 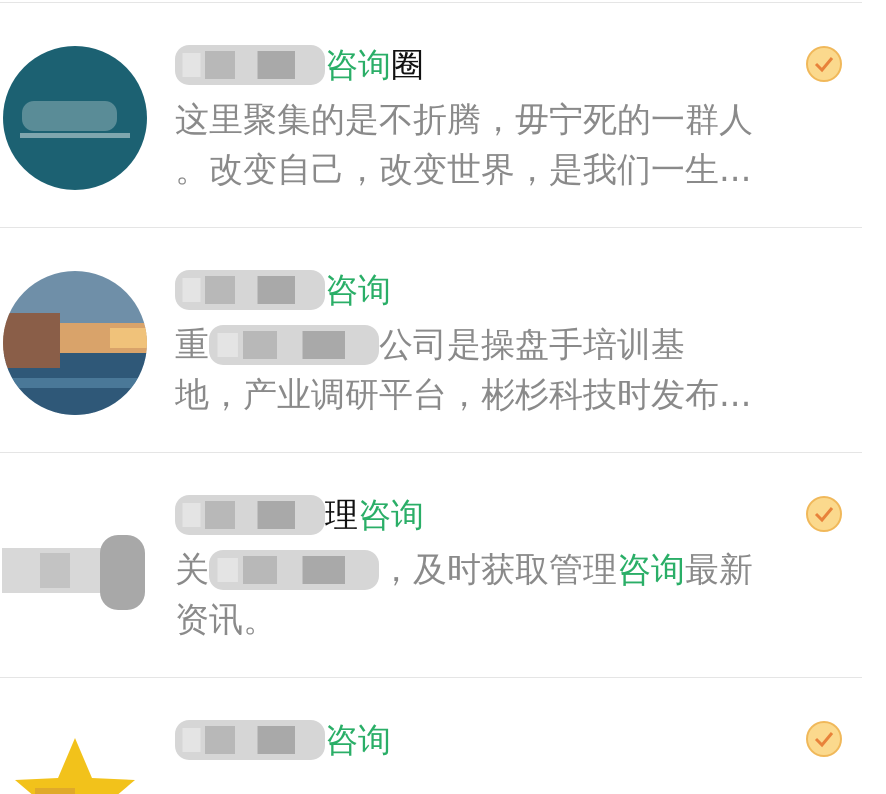 What do you see at coordinates (226, 620) in the screenshot?
I see `description-text: 资讯。` at bounding box center [226, 620].